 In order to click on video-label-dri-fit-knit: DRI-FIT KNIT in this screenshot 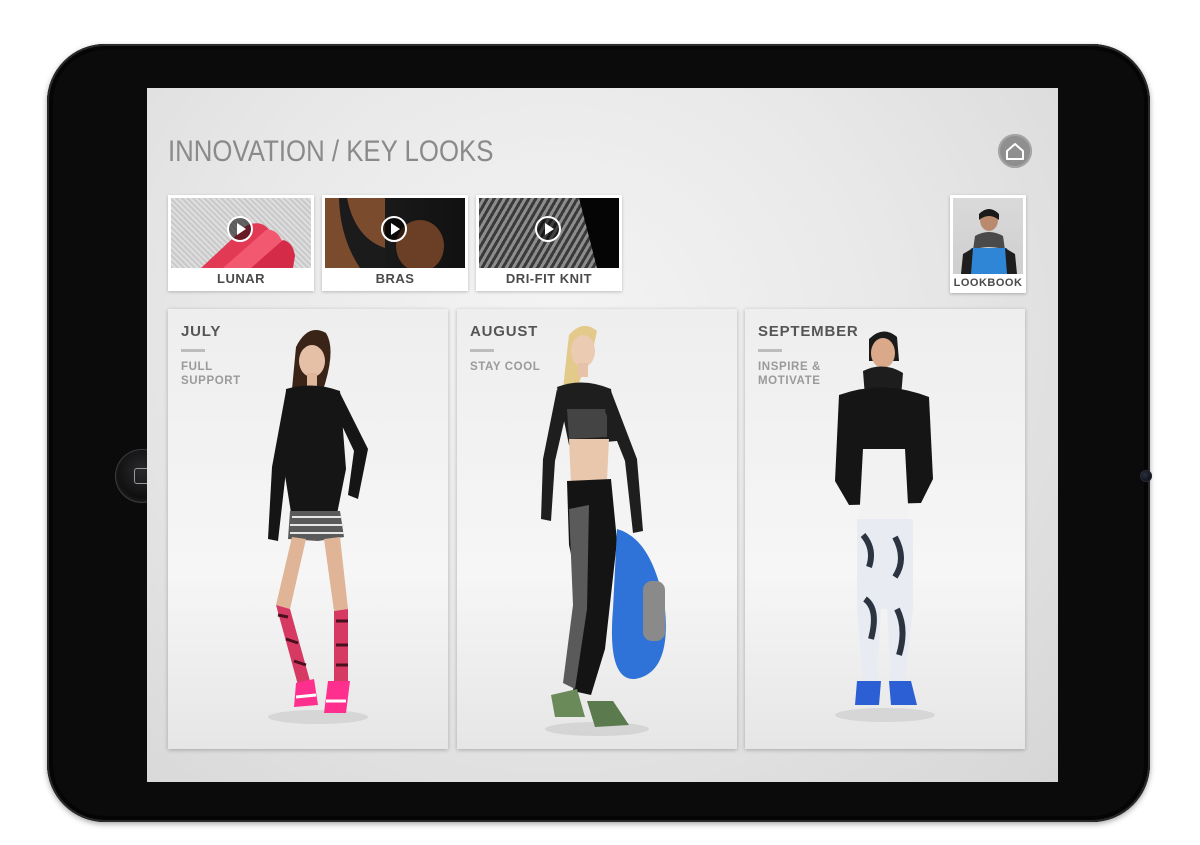, I will do `click(549, 278)`.